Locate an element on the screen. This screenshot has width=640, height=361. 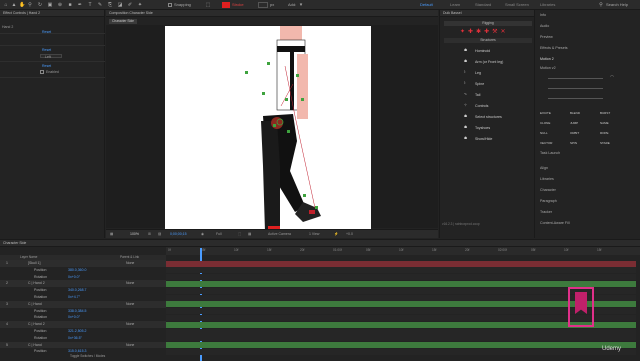
fill-icon: ⬚ is located at coordinates (208, 5).